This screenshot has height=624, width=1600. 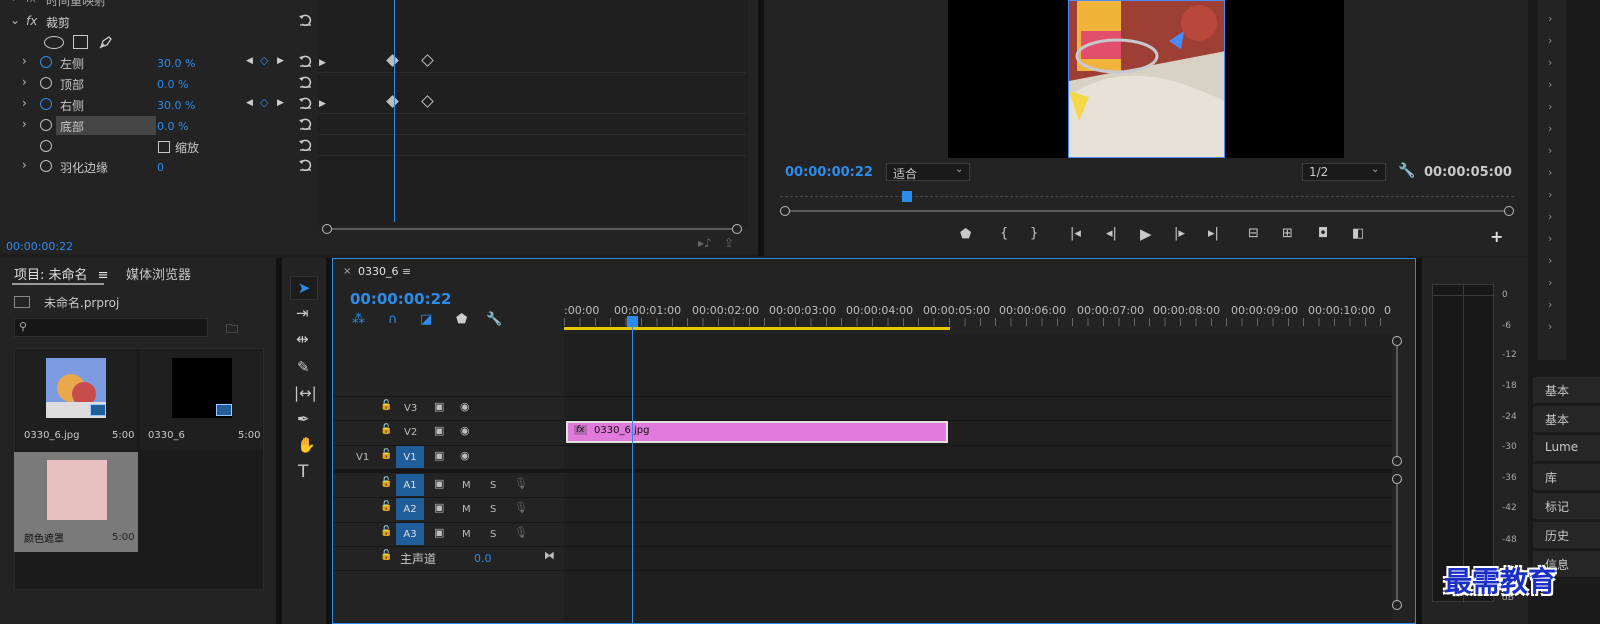 I want to click on lift-icon: ⊟, so click(x=1253, y=233).